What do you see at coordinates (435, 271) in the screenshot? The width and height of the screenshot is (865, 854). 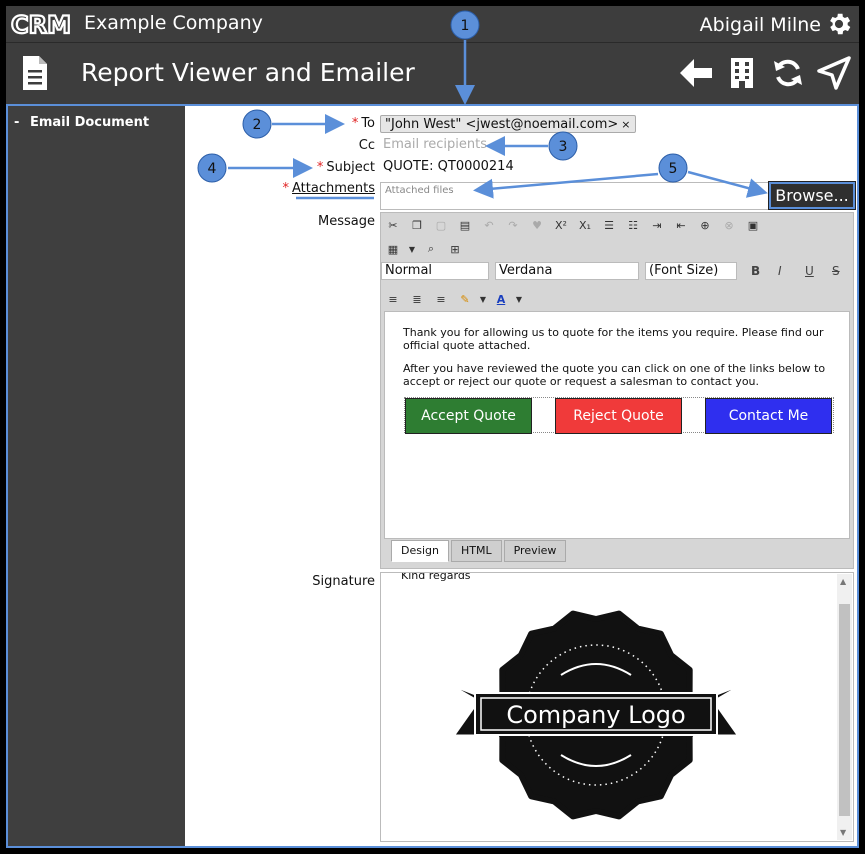 I see `paragraph-style-select: Normal` at bounding box center [435, 271].